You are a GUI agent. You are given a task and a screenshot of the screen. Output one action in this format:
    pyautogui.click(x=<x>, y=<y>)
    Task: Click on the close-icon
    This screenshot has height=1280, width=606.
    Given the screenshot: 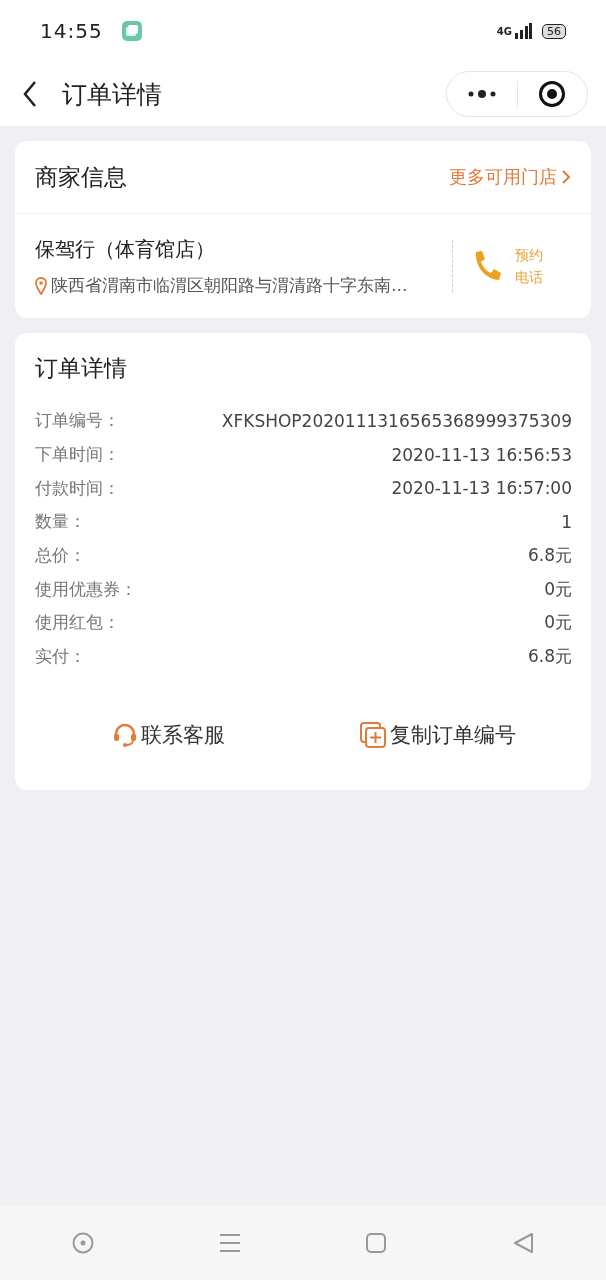 What is the action you would take?
    pyautogui.click(x=552, y=94)
    